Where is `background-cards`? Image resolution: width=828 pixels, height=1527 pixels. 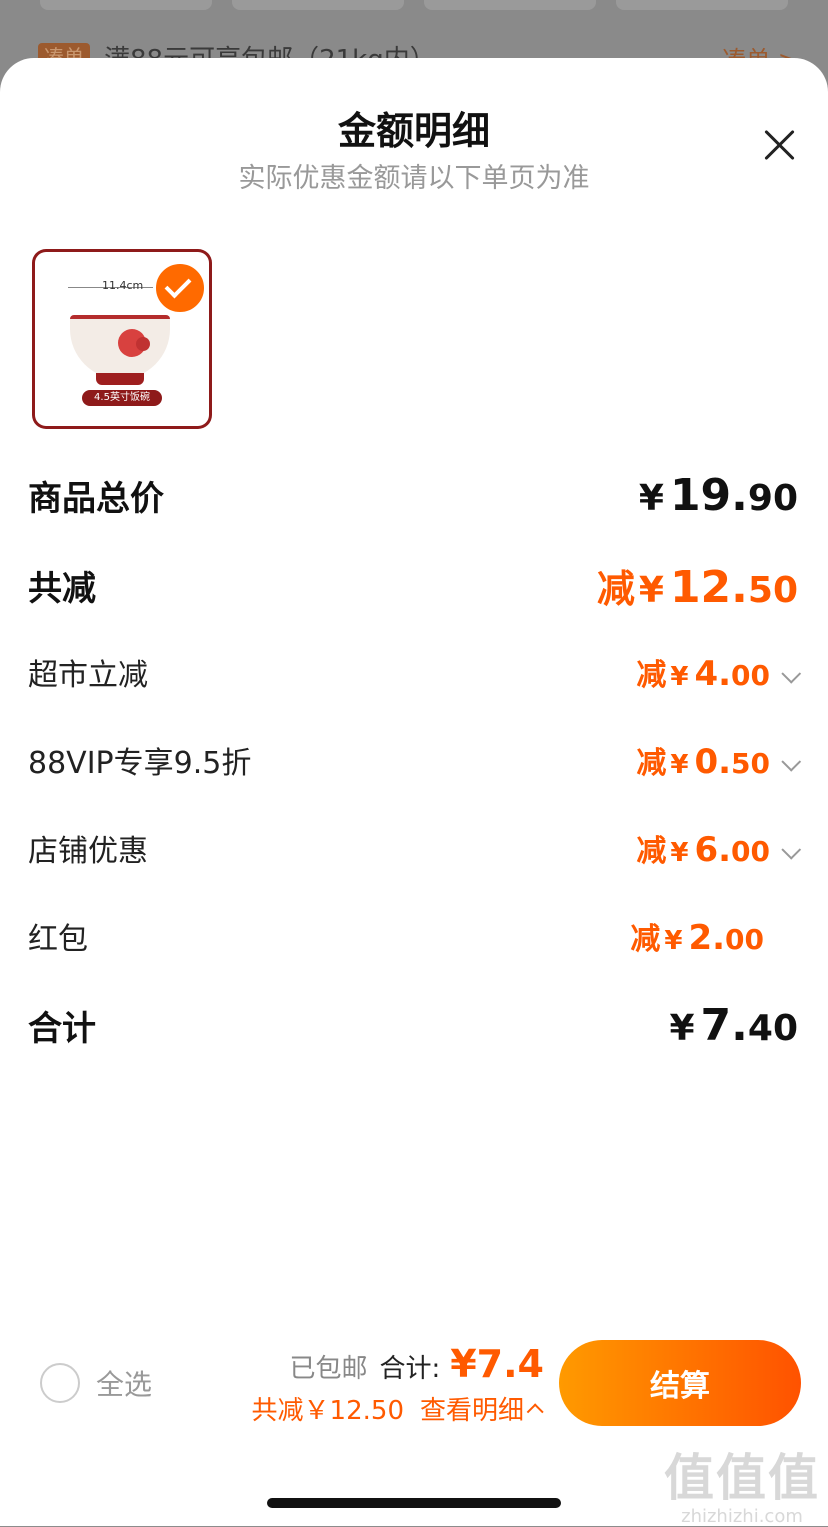
background-cards is located at coordinates (414, 5).